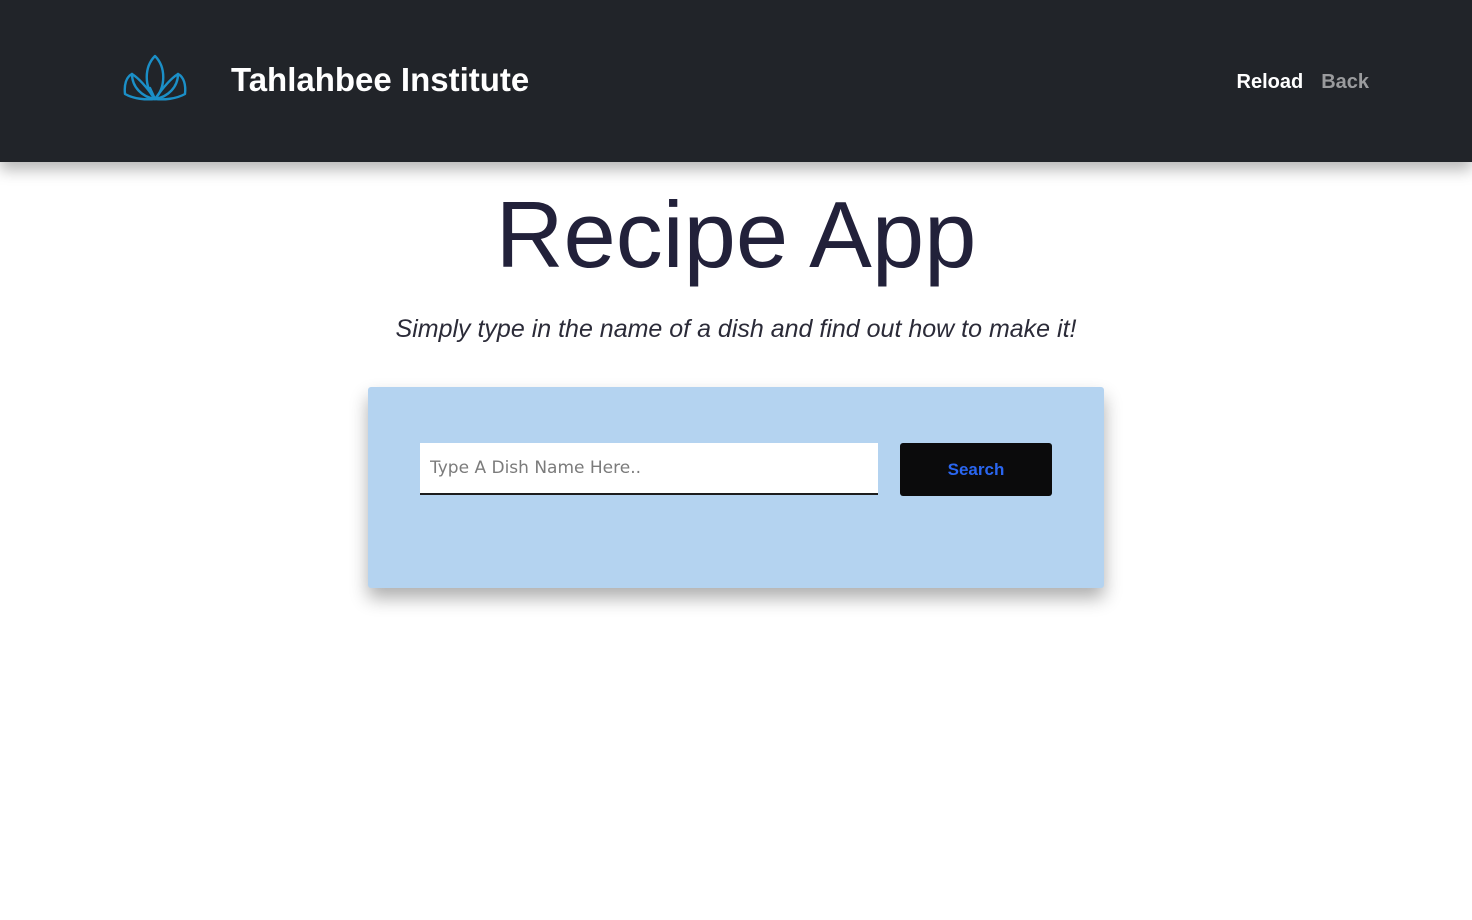 The width and height of the screenshot is (1472, 920). Describe the element at coordinates (155, 78) in the screenshot. I see `lotus-icon` at that location.